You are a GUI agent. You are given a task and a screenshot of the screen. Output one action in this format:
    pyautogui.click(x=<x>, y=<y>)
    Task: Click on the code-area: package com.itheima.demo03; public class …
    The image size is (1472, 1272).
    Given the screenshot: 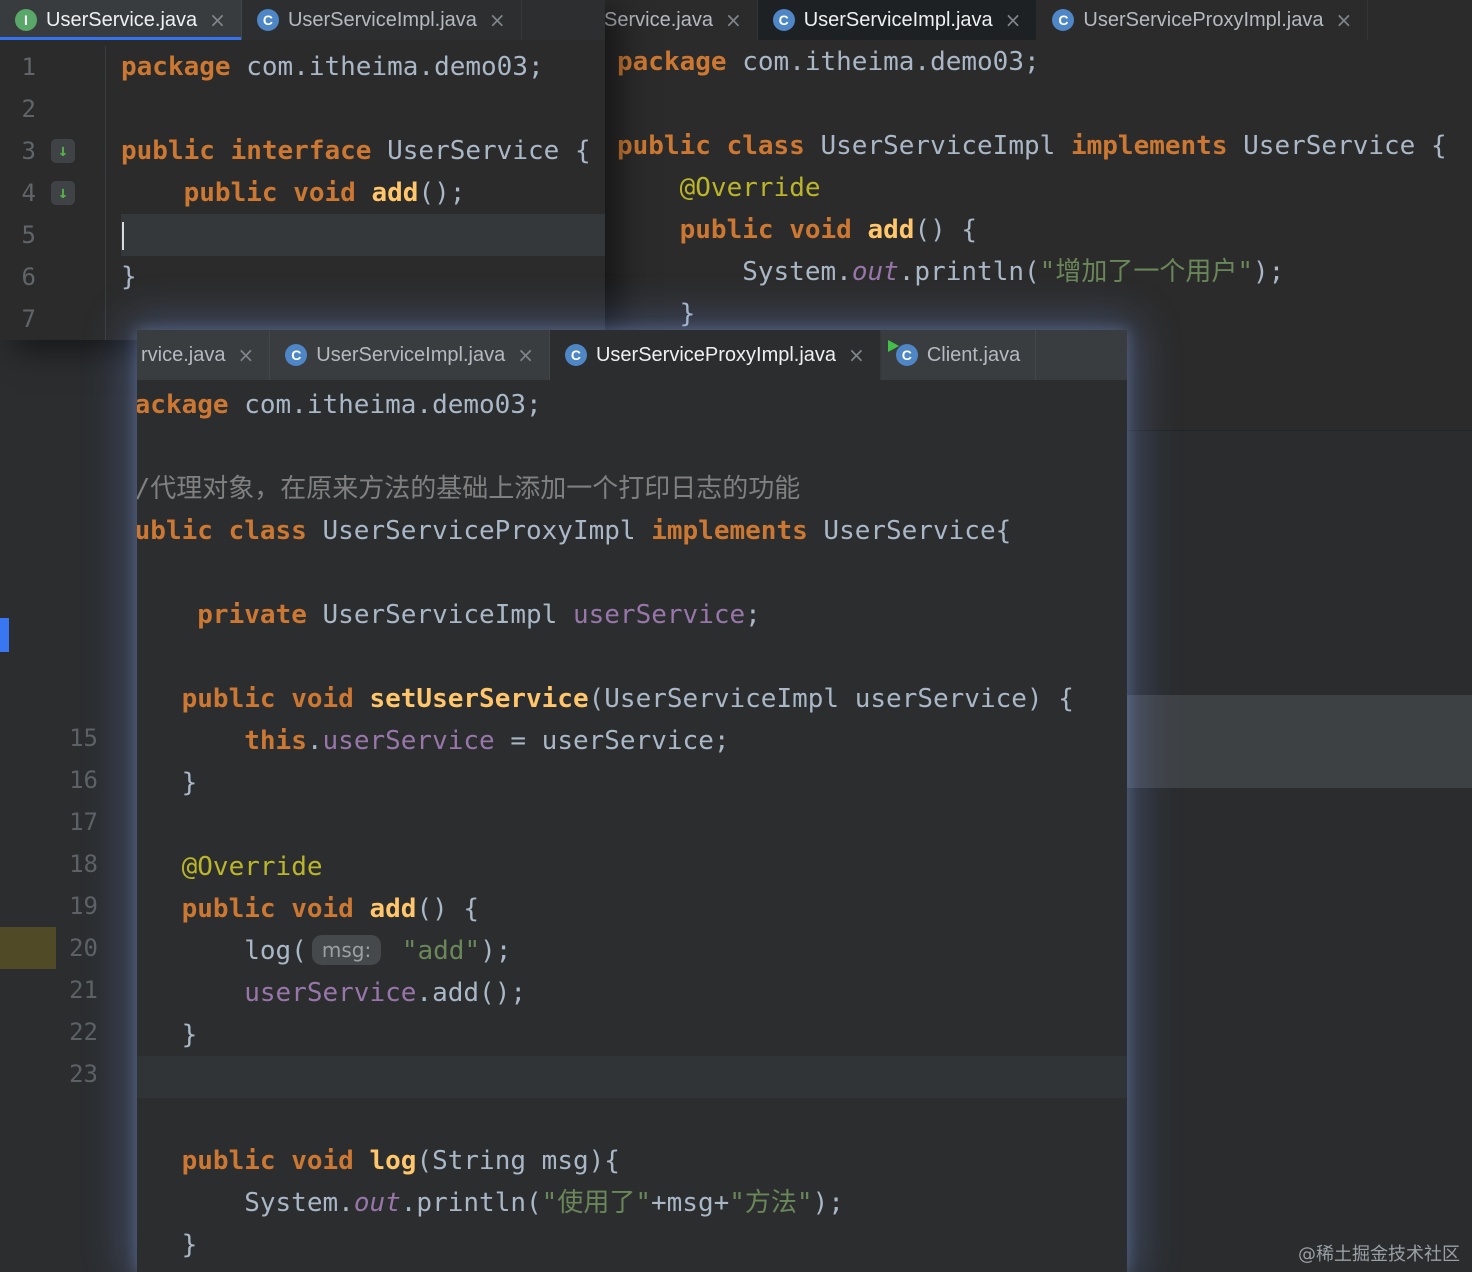 What is the action you would take?
    pyautogui.click(x=1036, y=188)
    